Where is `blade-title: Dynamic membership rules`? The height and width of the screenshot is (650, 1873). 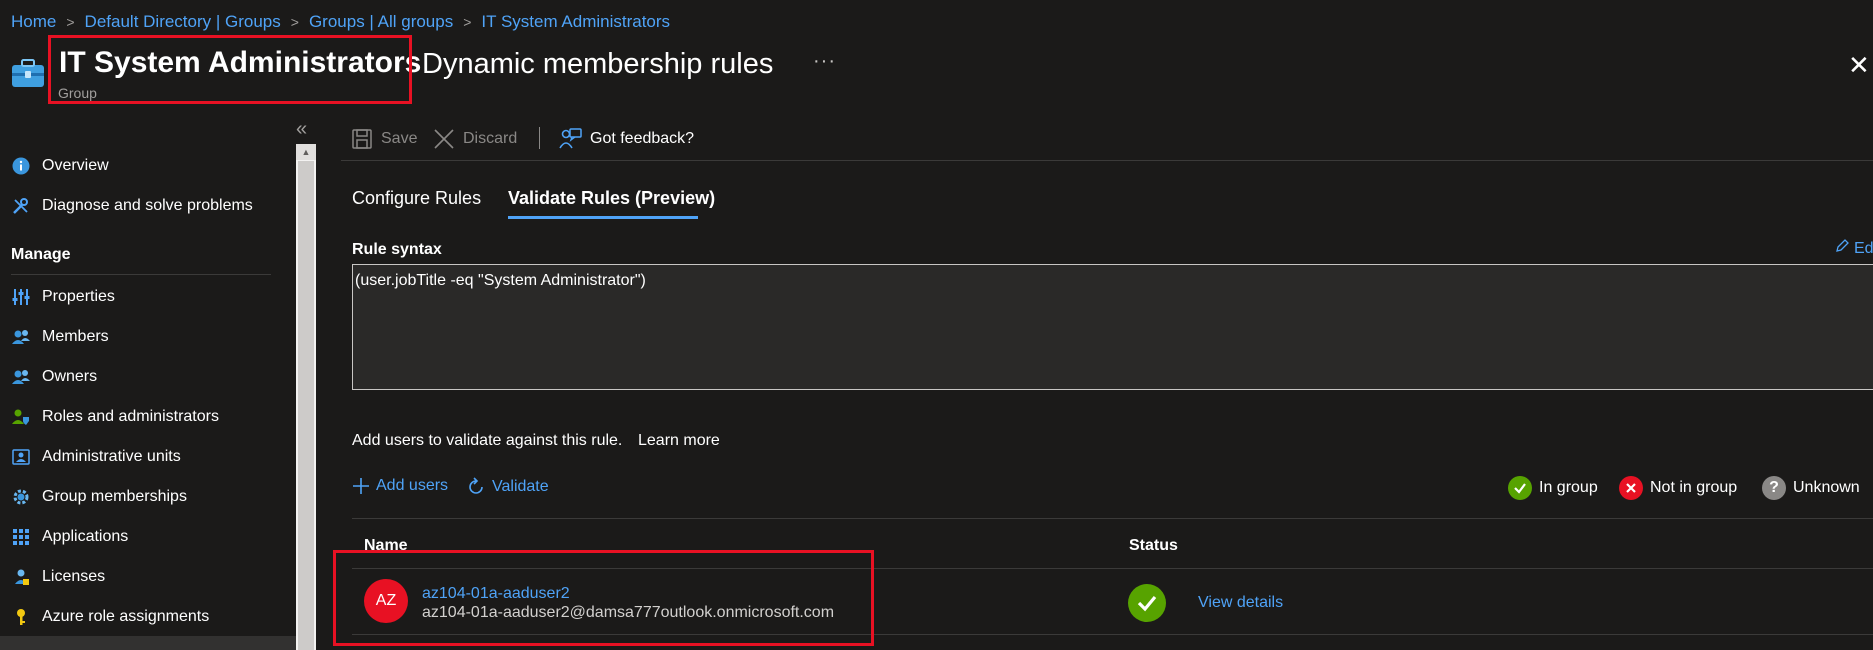
blade-title: Dynamic membership rules is located at coordinates (598, 64).